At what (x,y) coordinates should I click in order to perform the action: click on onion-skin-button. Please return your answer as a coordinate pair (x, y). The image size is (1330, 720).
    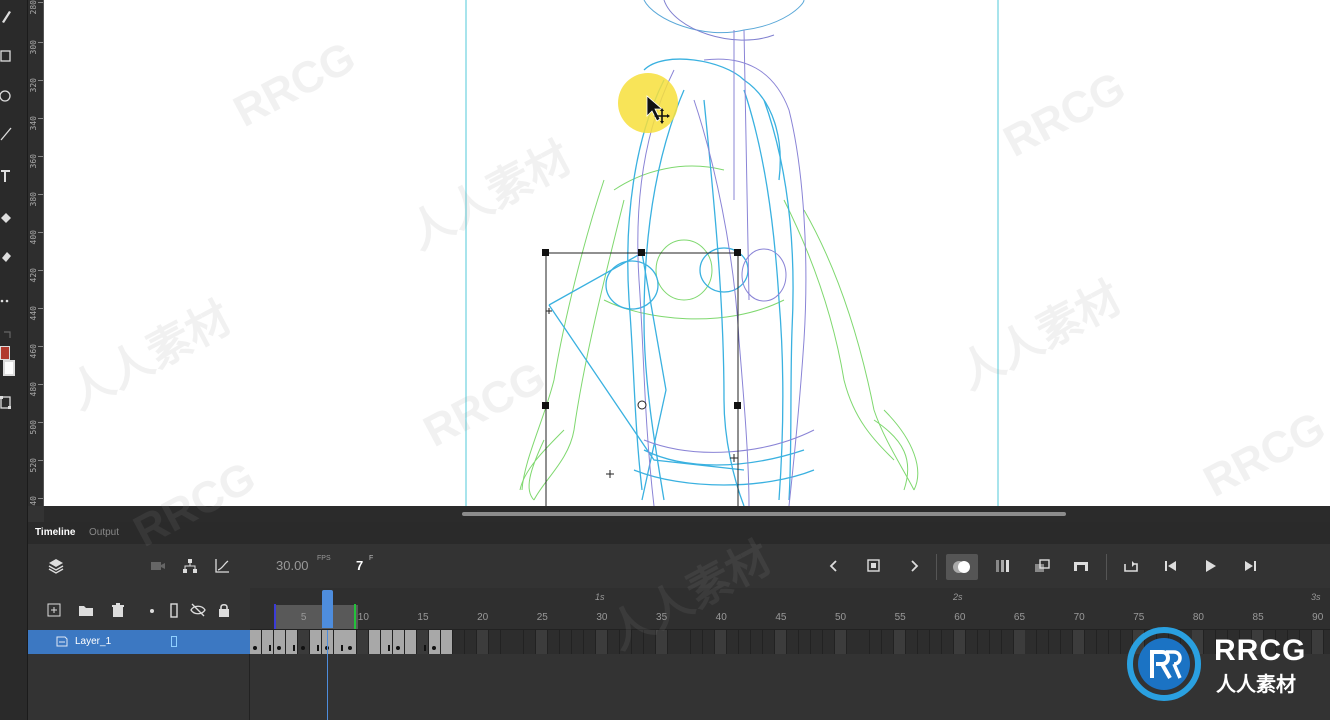
    Looking at the image, I should click on (962, 567).